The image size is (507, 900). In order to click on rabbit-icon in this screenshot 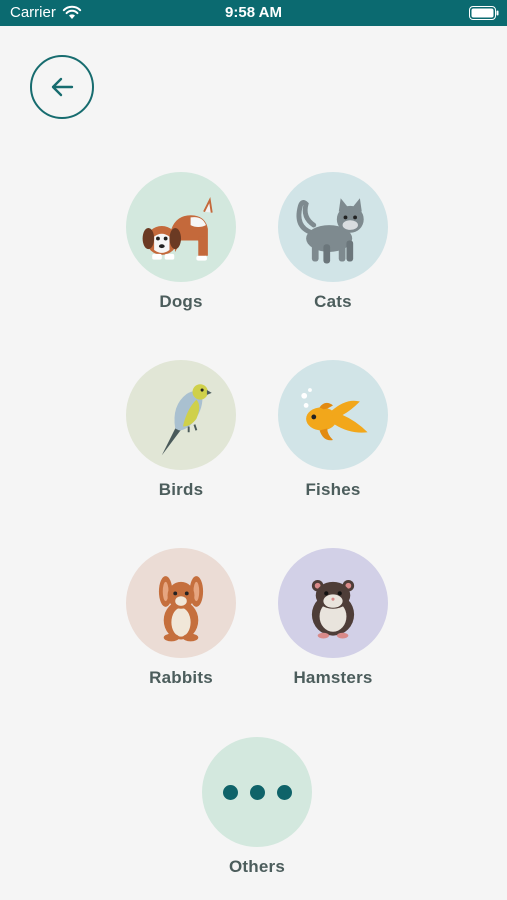, I will do `click(181, 609)`.